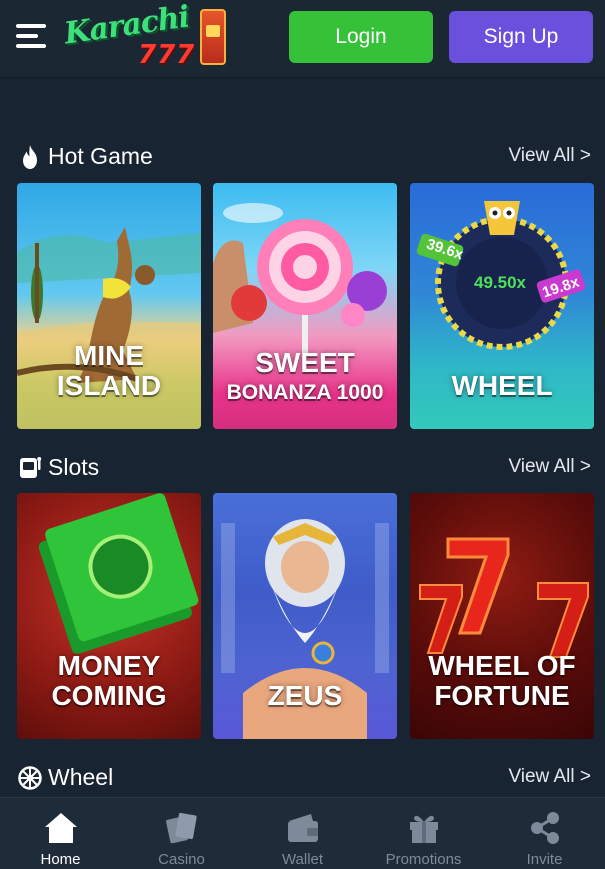  I want to click on section-header-wheel: Wheel View All >, so click(302, 778).